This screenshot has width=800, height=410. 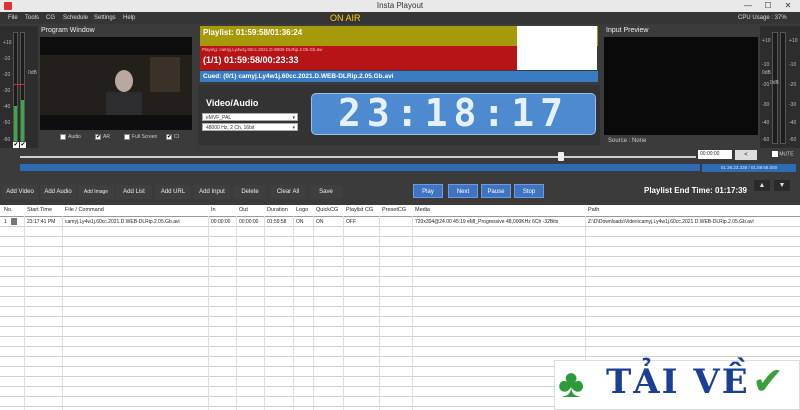 What do you see at coordinates (169, 137) in the screenshot?
I see `checkbox-ci: ✔` at bounding box center [169, 137].